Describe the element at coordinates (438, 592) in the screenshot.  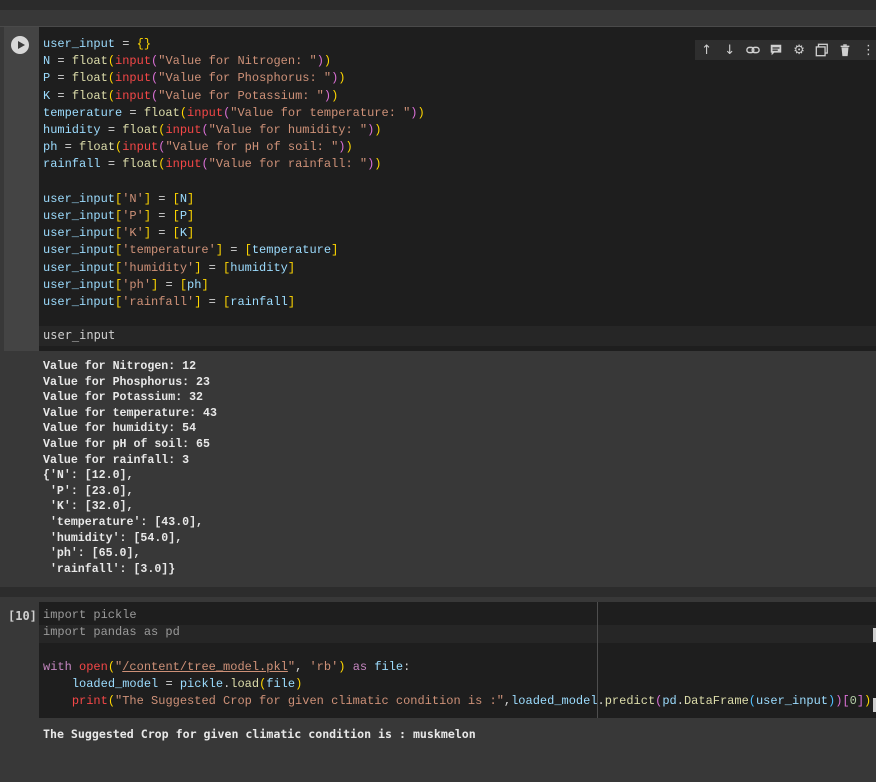
I see `cell-separator` at that location.